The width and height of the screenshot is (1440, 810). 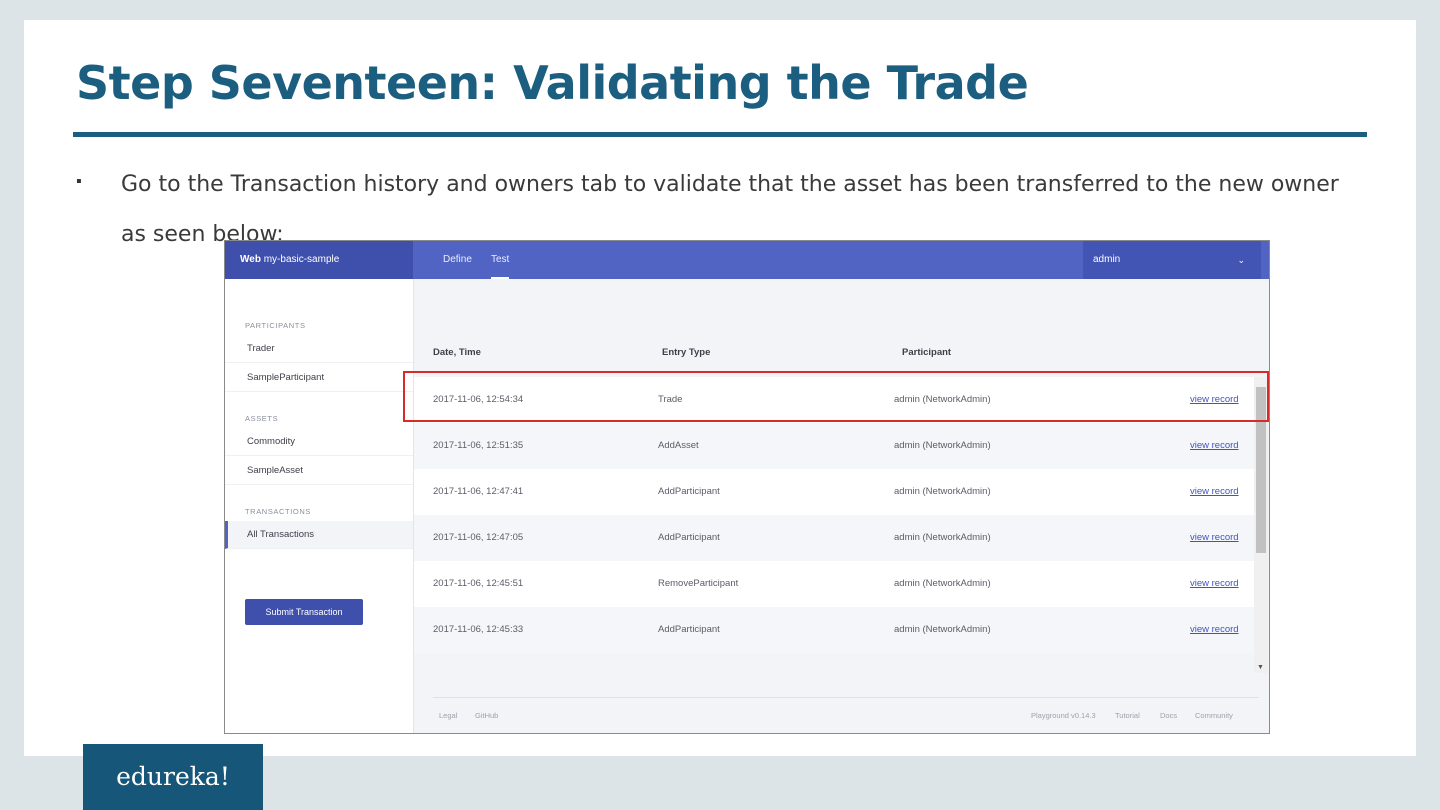 I want to click on row-datetime: 2017-11-06, 12:54:34, so click(x=478, y=399).